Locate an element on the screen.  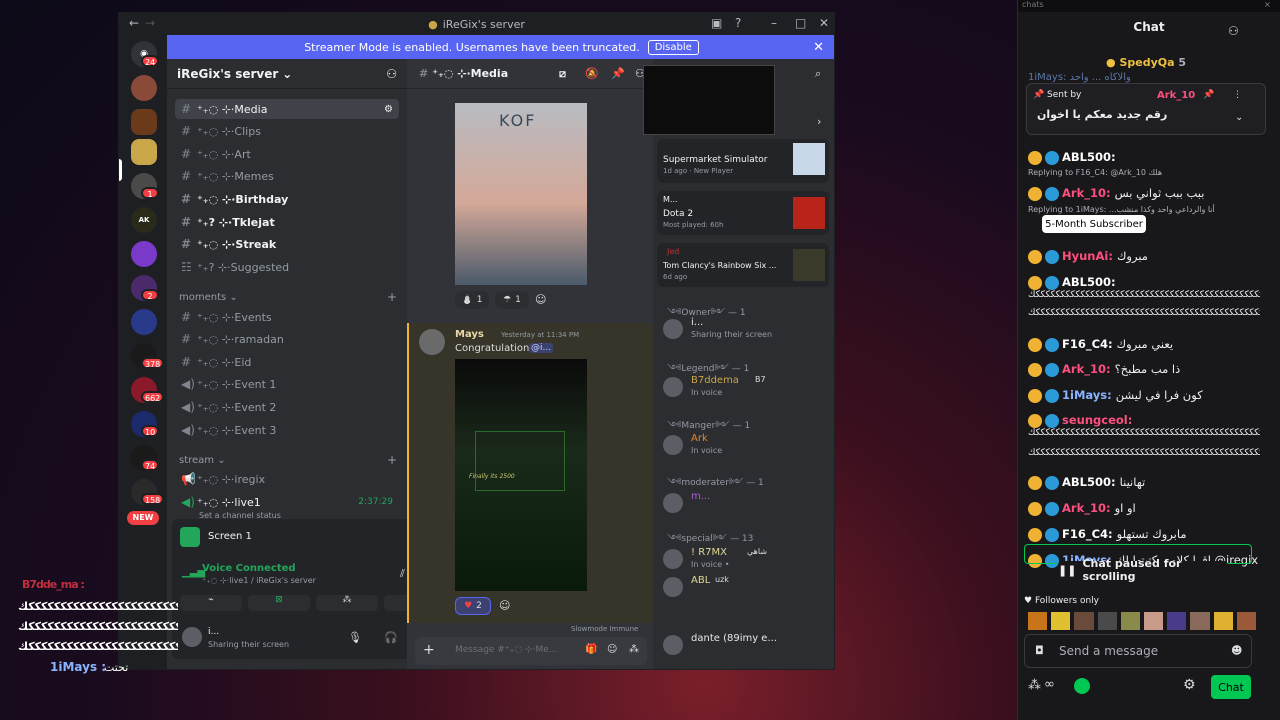
help-icon: ? is located at coordinates (738, 23).